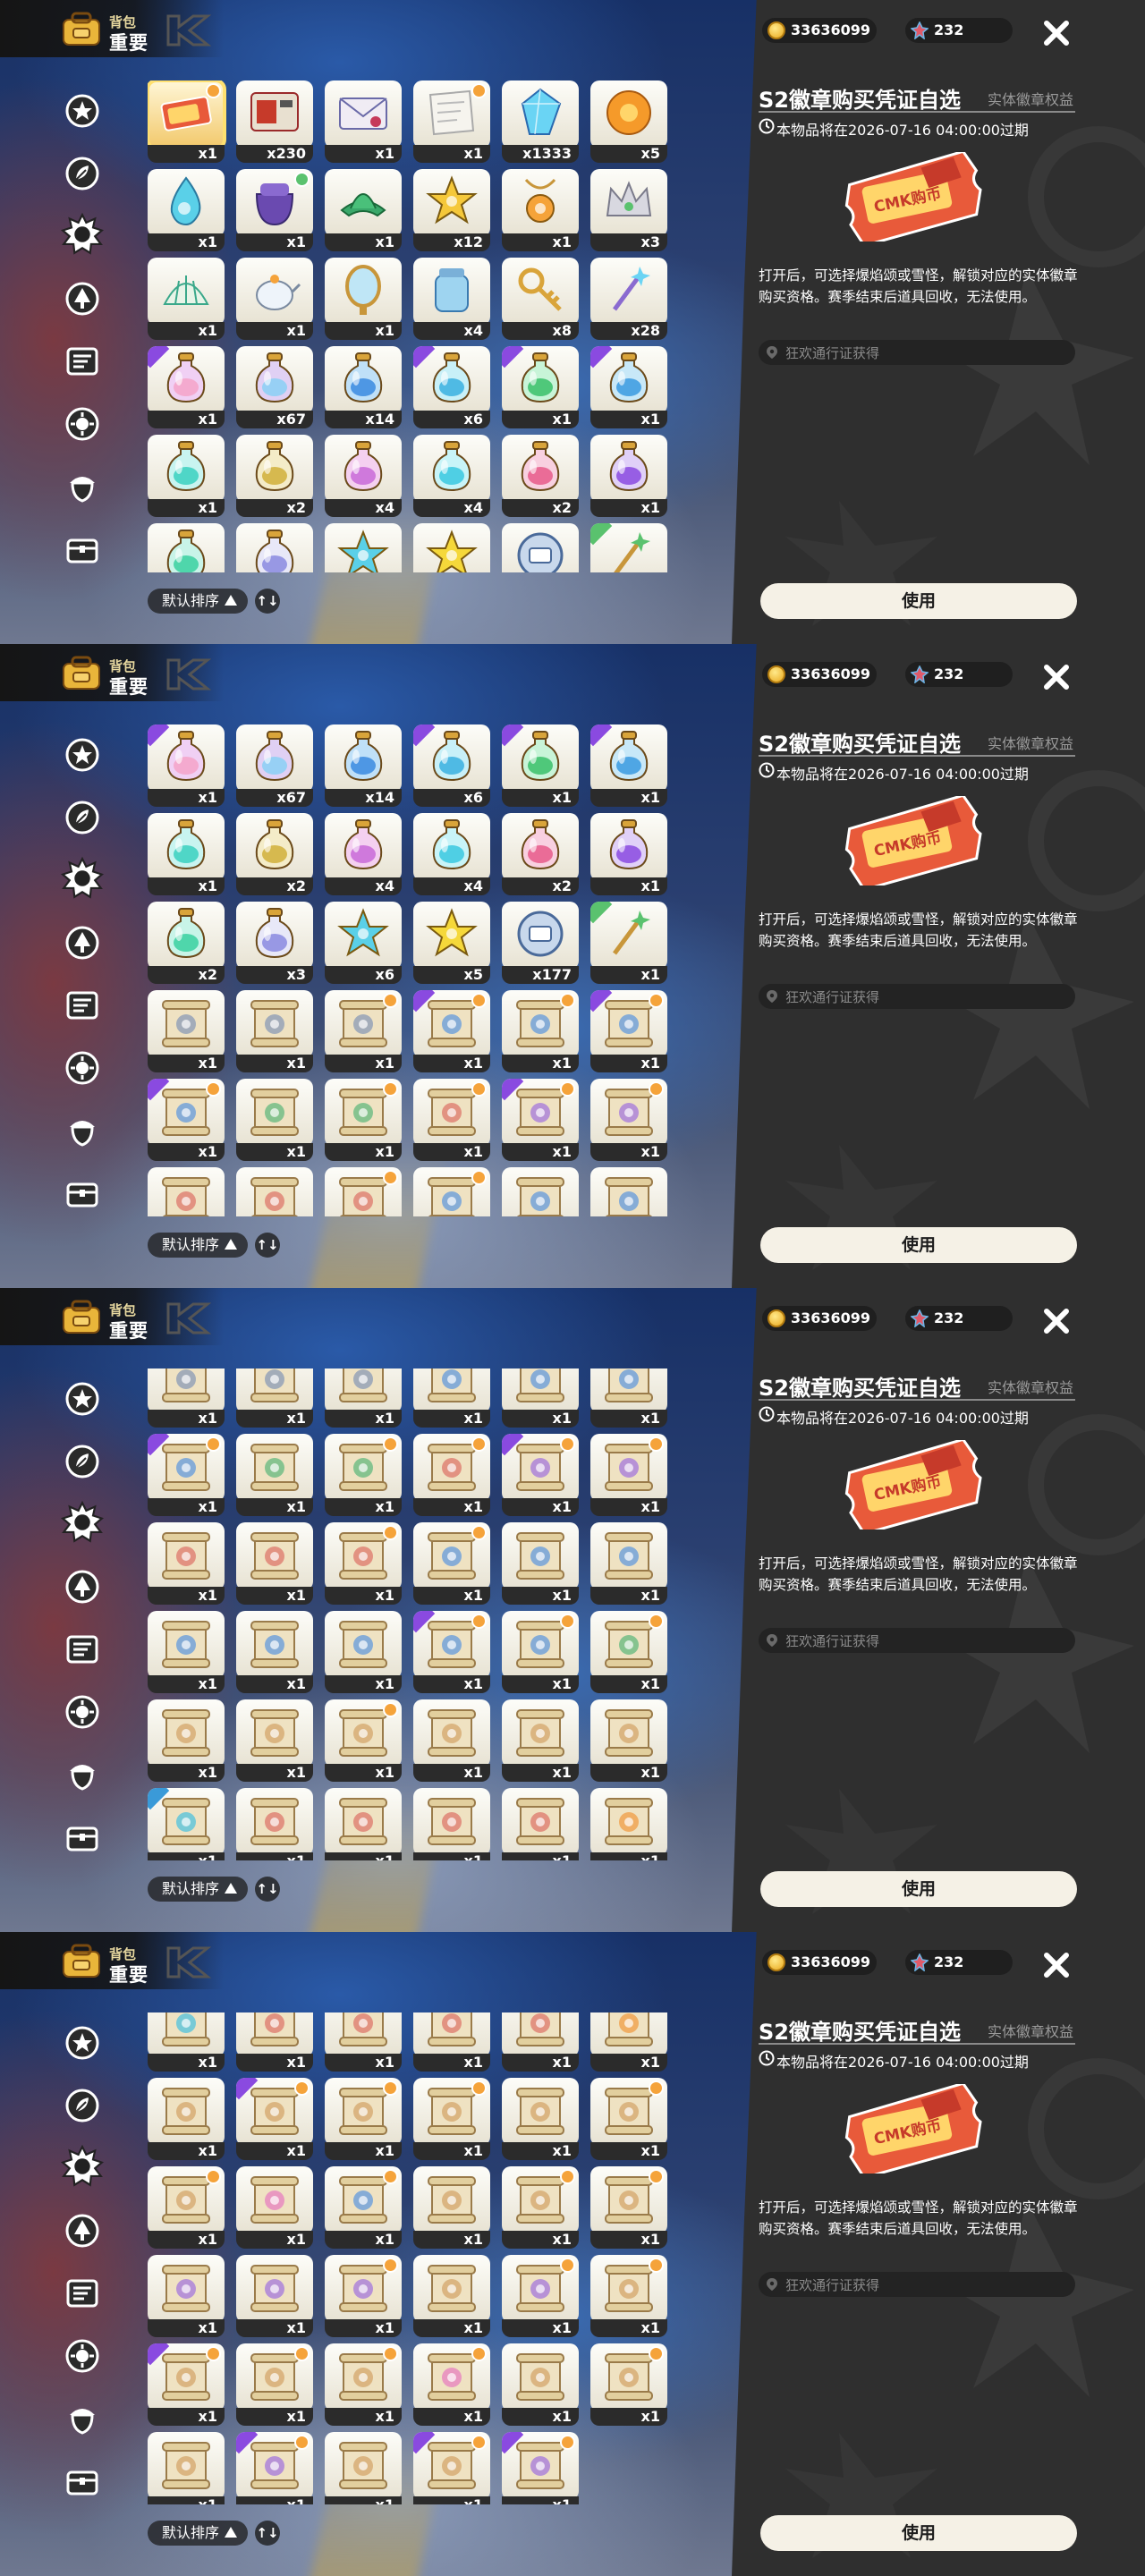 The image size is (1145, 2576). Describe the element at coordinates (274, 387) in the screenshot. I see `inventory-item: x67` at that location.